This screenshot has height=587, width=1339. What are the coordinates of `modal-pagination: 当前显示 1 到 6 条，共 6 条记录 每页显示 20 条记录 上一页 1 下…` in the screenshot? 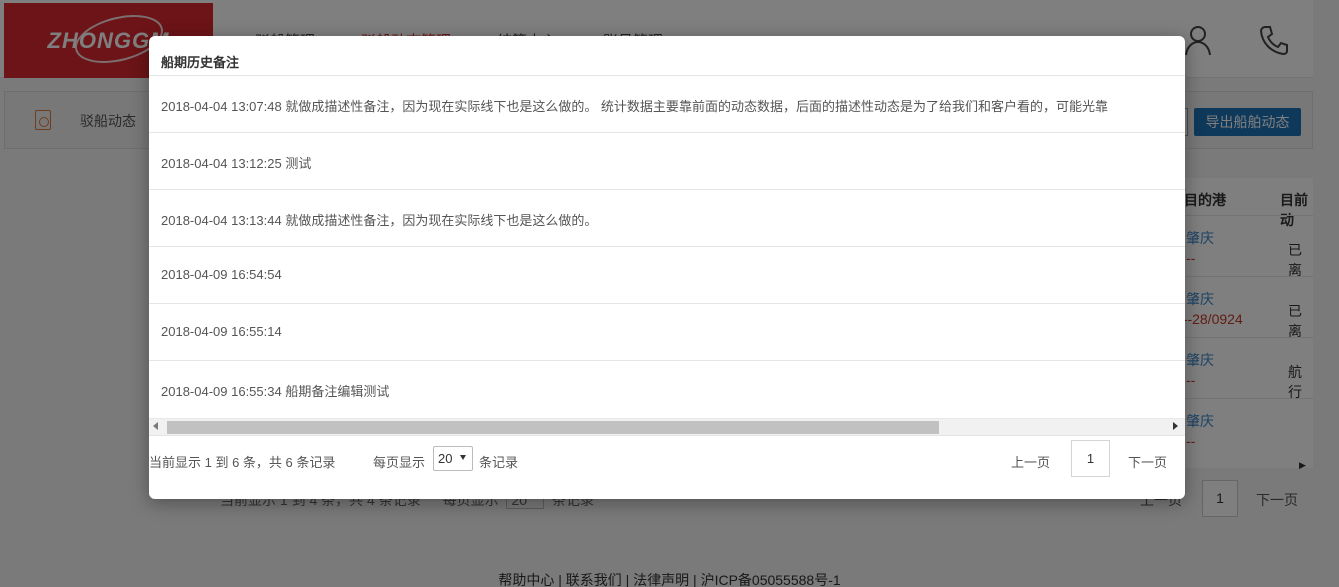 It's located at (667, 467).